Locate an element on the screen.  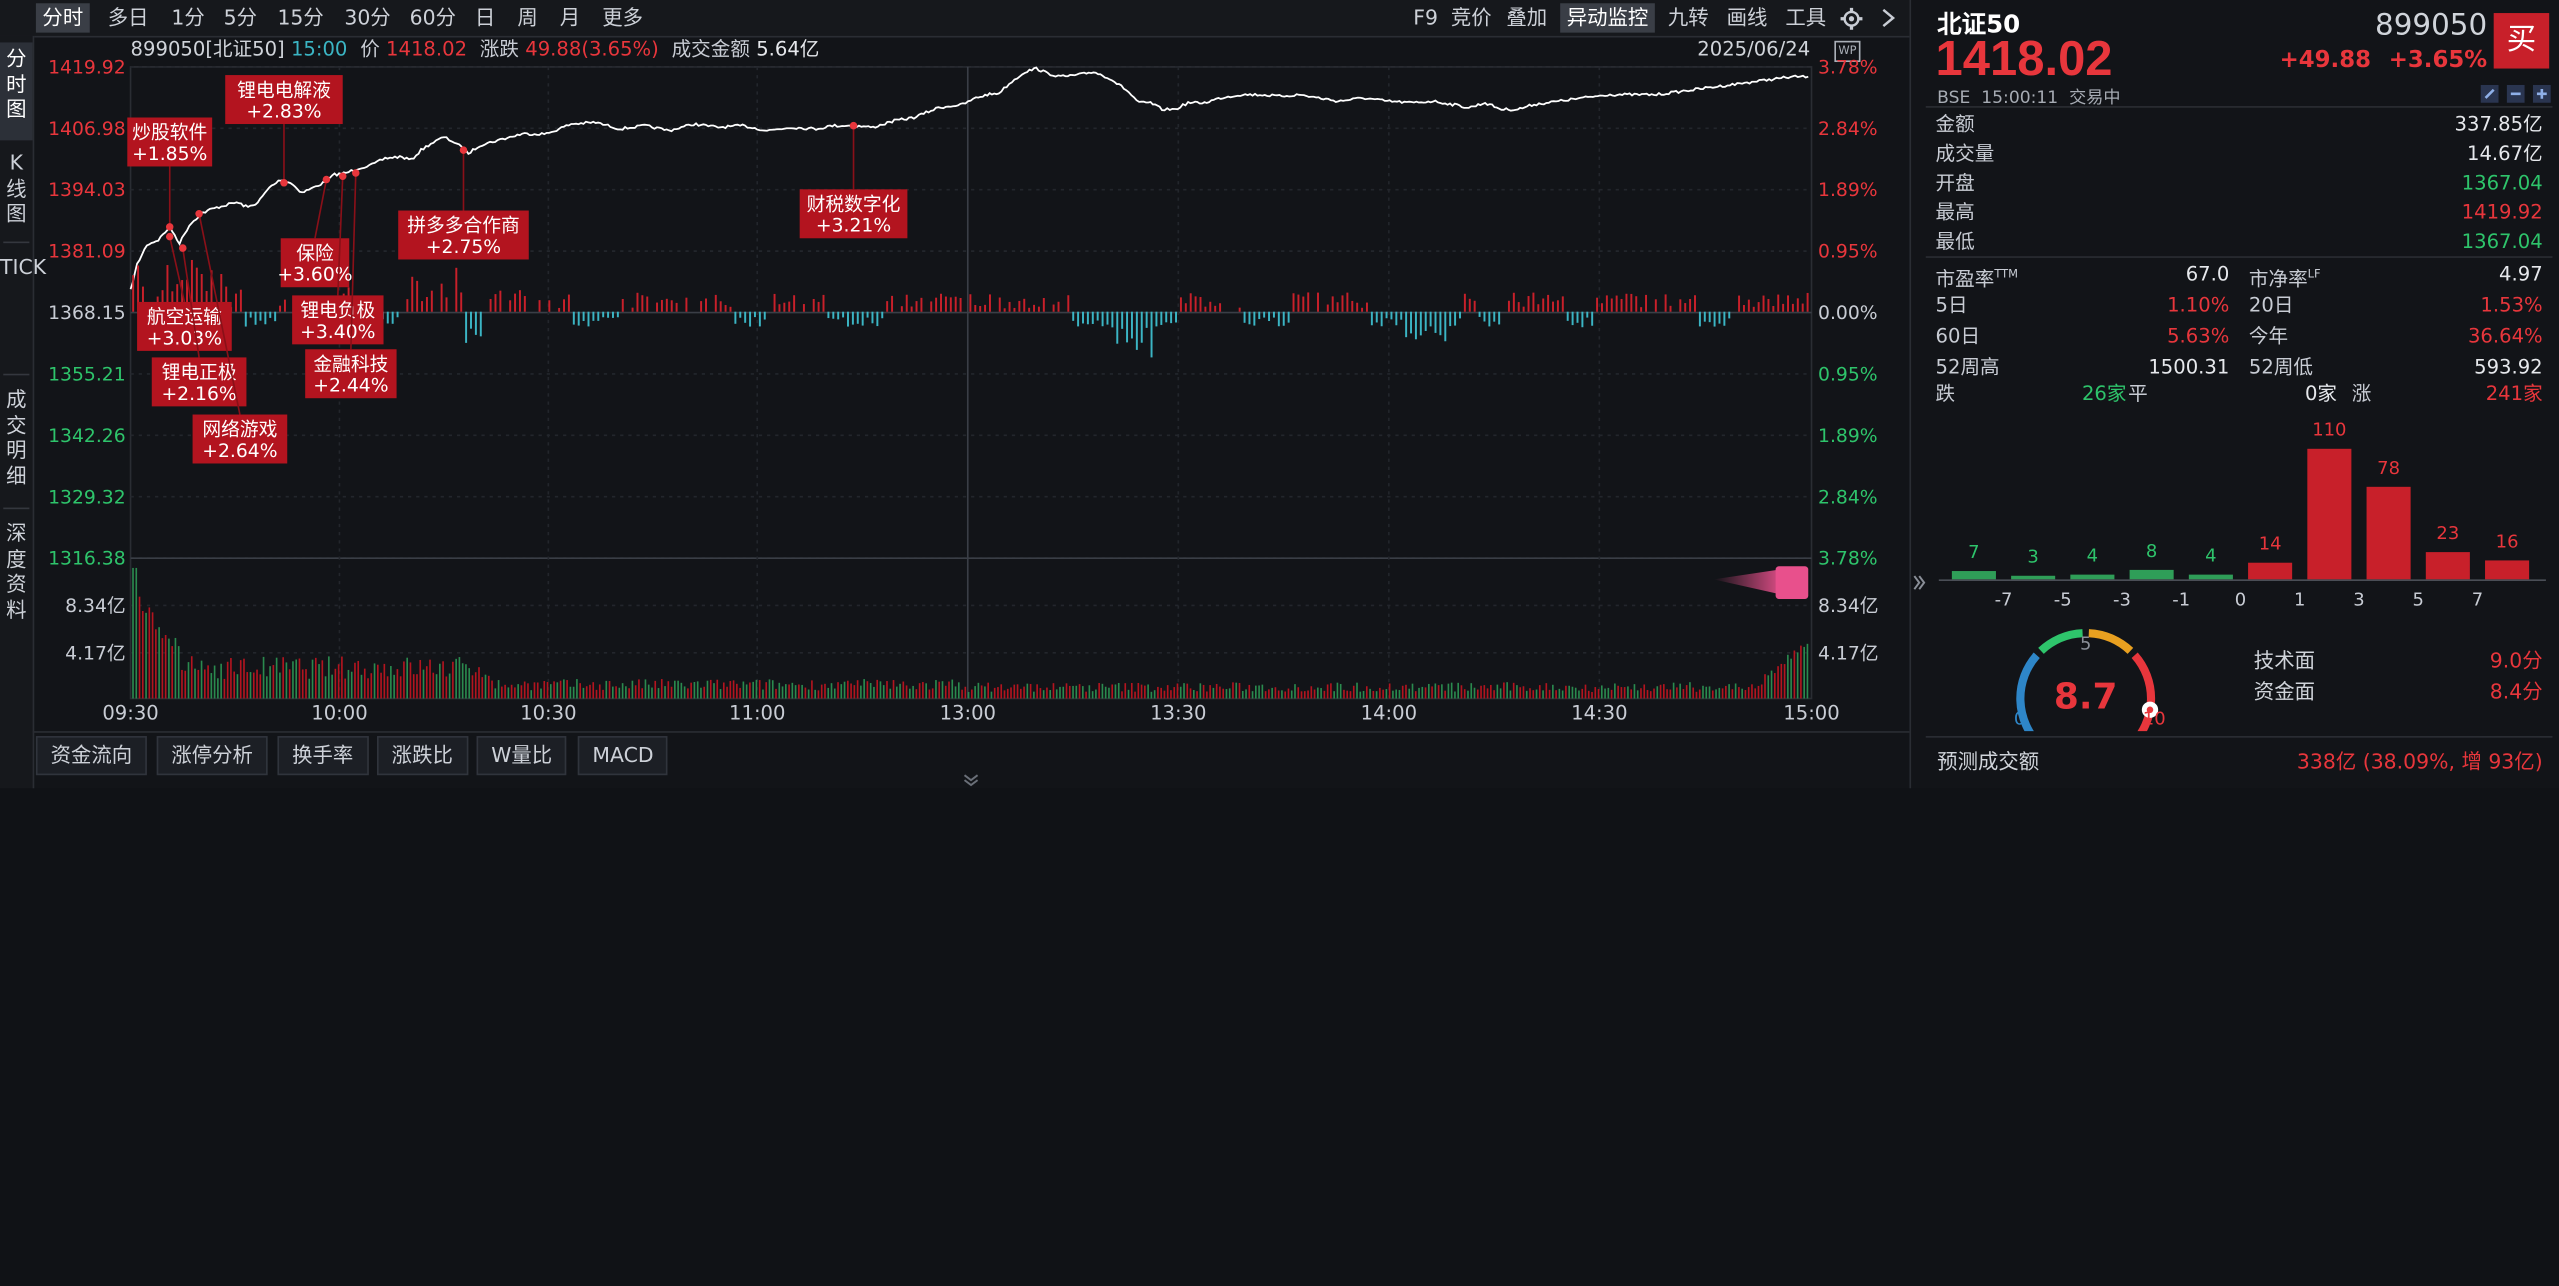
distribution-value: 4 is located at coordinates (2092, 556).